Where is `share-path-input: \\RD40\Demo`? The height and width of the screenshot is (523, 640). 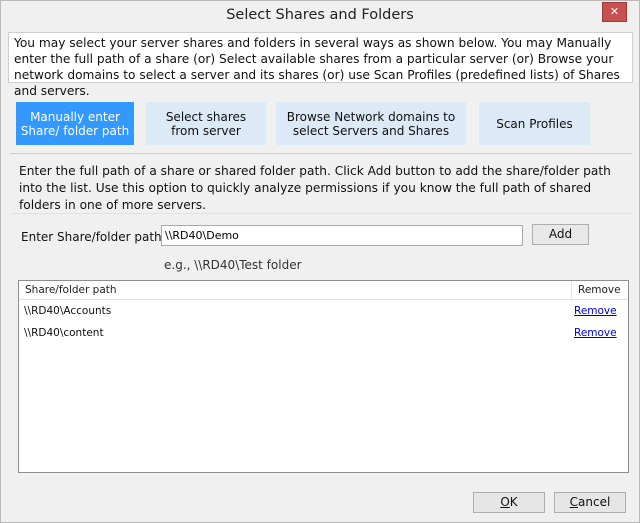 share-path-input: \\RD40\Demo is located at coordinates (342, 235).